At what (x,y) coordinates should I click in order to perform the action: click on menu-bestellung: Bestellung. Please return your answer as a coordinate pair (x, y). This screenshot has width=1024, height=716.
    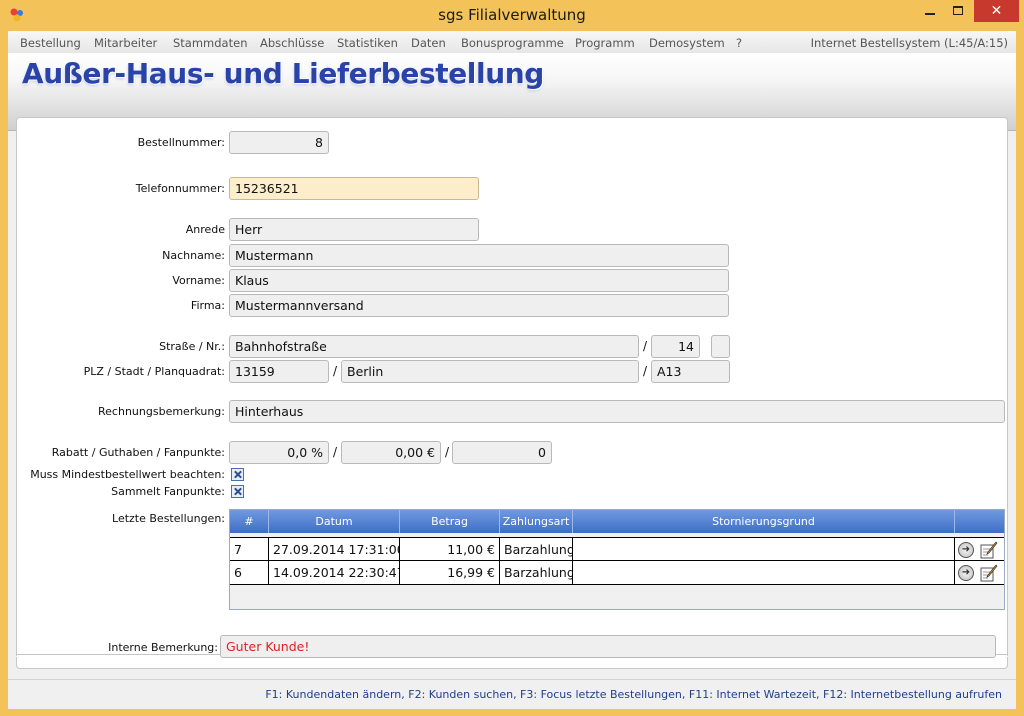
    Looking at the image, I should click on (50, 43).